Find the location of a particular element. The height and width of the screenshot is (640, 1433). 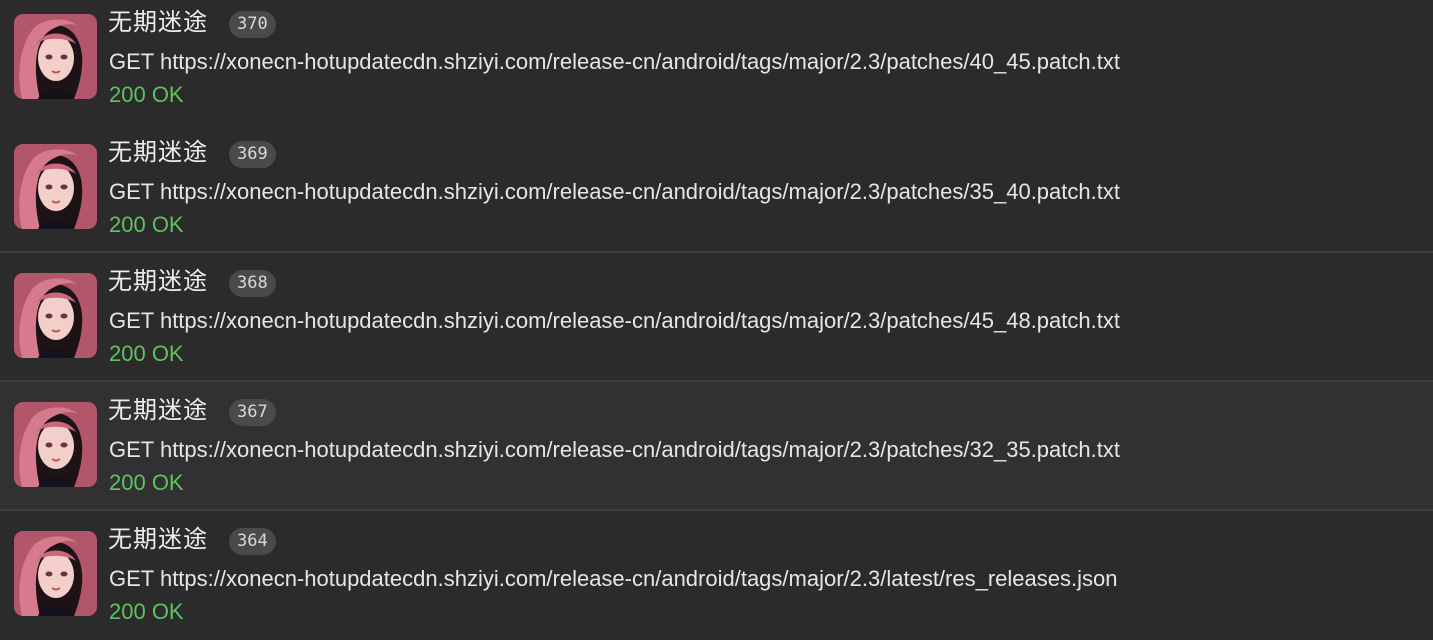

request-id-badge: 367 is located at coordinates (252, 412).